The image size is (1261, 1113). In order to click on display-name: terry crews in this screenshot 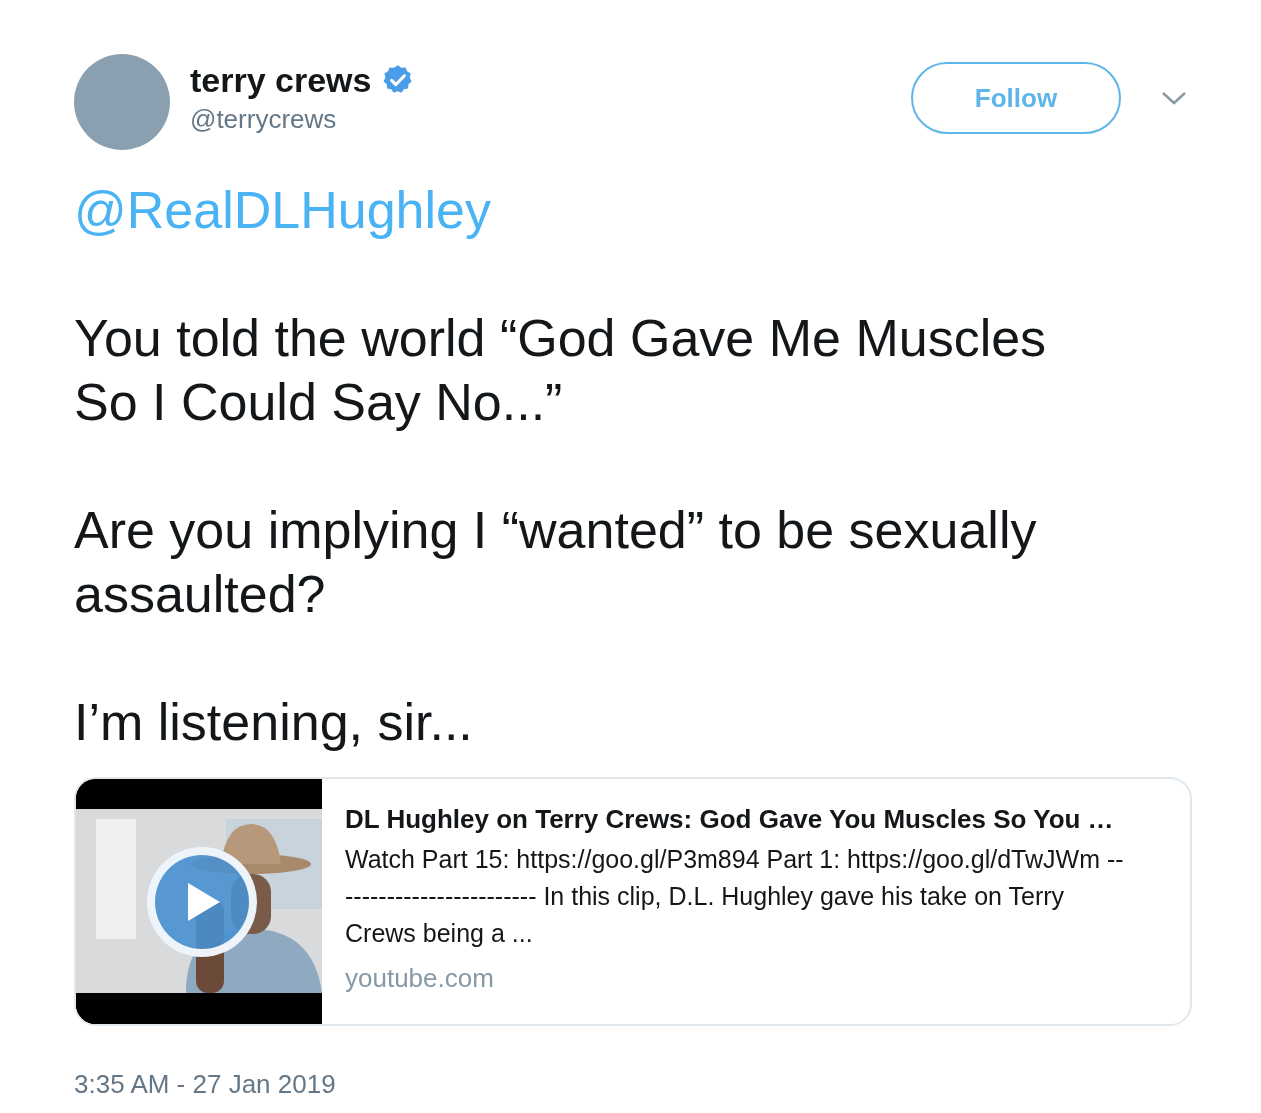, I will do `click(281, 80)`.